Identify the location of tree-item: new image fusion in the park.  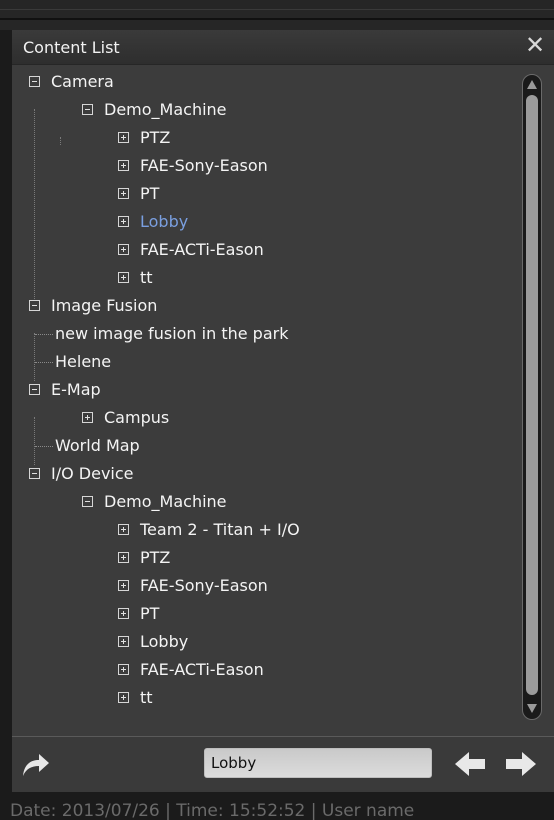
(266, 334).